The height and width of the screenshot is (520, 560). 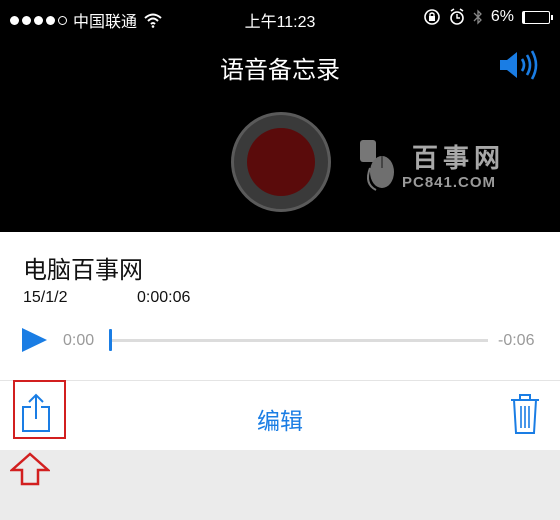 What do you see at coordinates (34, 340) in the screenshot?
I see `play-icon` at bounding box center [34, 340].